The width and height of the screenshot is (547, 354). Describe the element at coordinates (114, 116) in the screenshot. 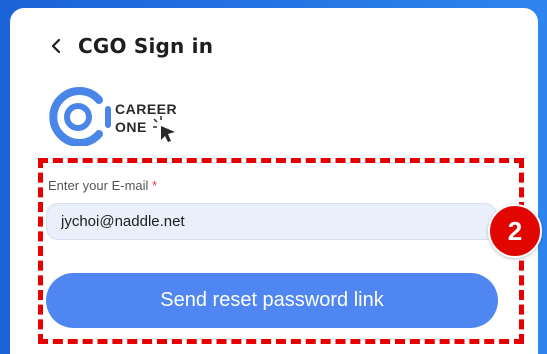

I see `career-one-logo: CAREER ONE` at that location.